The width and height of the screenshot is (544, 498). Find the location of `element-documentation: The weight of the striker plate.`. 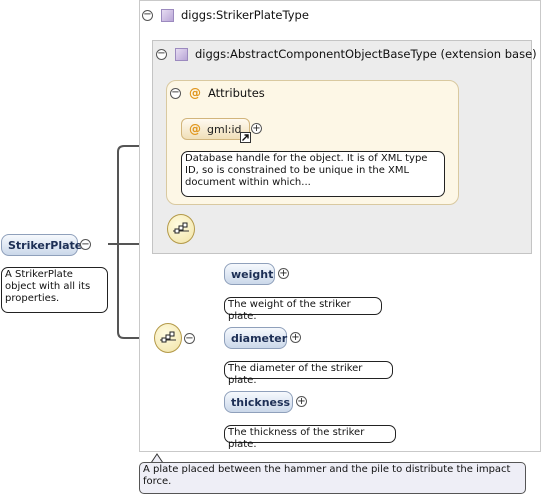

element-documentation: The weight of the striker plate. is located at coordinates (303, 309).